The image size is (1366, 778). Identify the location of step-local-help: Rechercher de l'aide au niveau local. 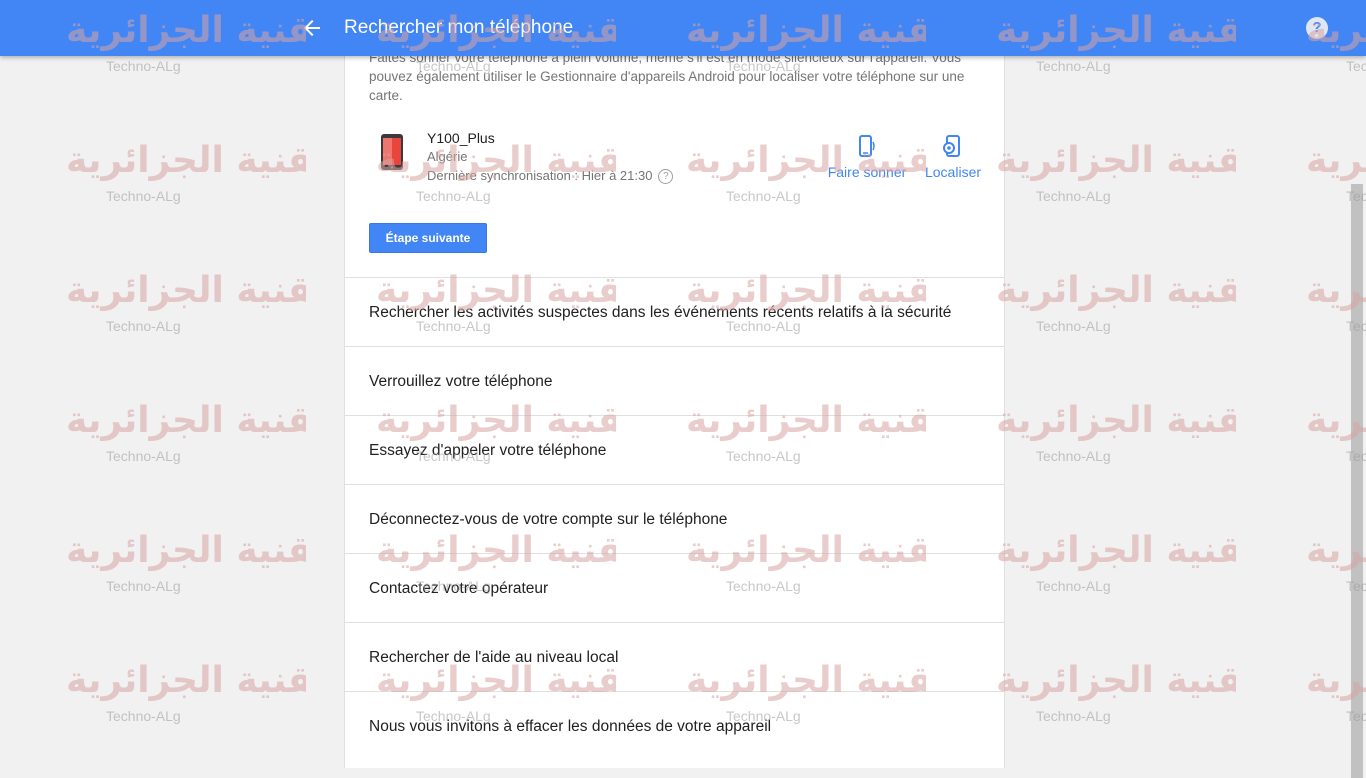
(674, 656).